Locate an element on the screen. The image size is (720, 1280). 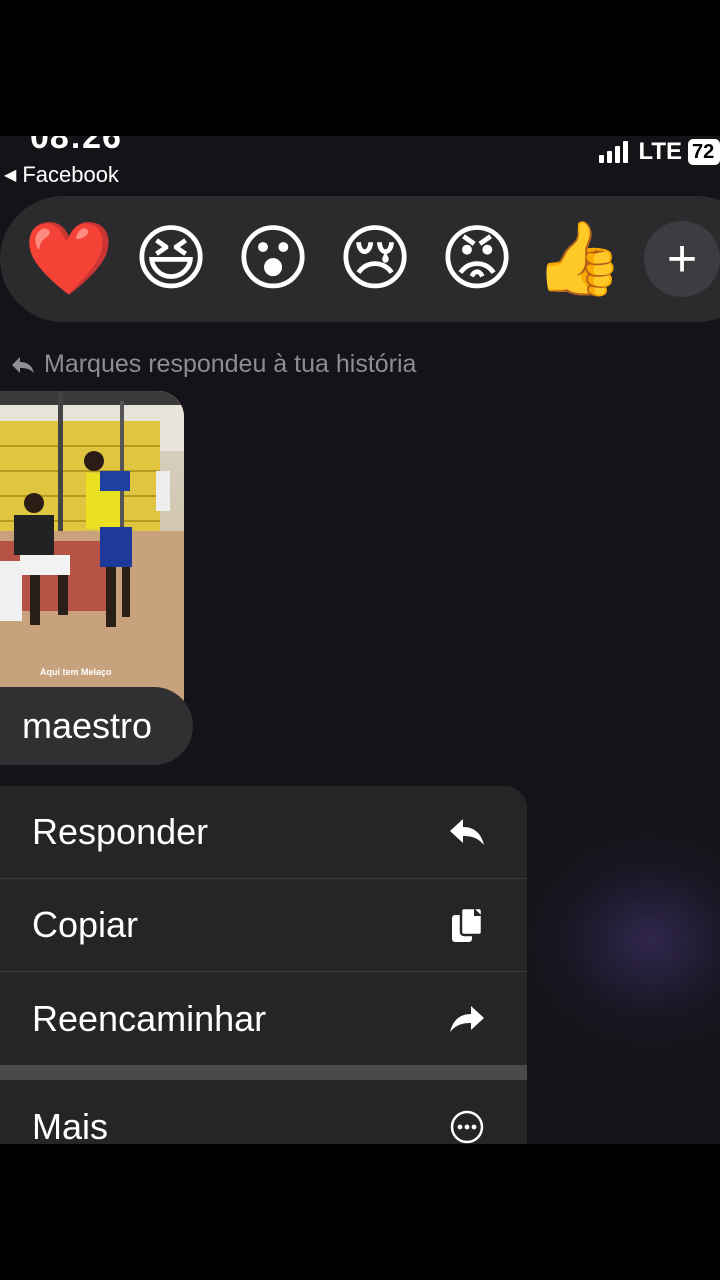
reaction-angry-icon: 😡 is located at coordinates (477, 259).